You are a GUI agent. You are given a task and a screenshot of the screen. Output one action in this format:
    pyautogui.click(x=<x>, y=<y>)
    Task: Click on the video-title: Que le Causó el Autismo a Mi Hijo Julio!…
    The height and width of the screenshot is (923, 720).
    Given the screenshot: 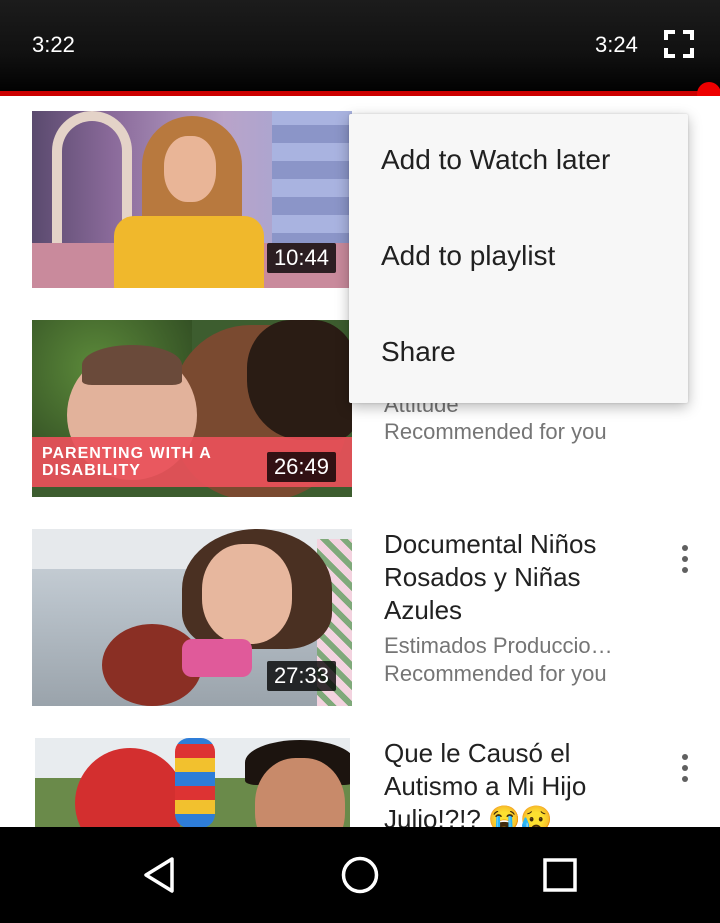 What is the action you would take?
    pyautogui.click(x=514, y=782)
    